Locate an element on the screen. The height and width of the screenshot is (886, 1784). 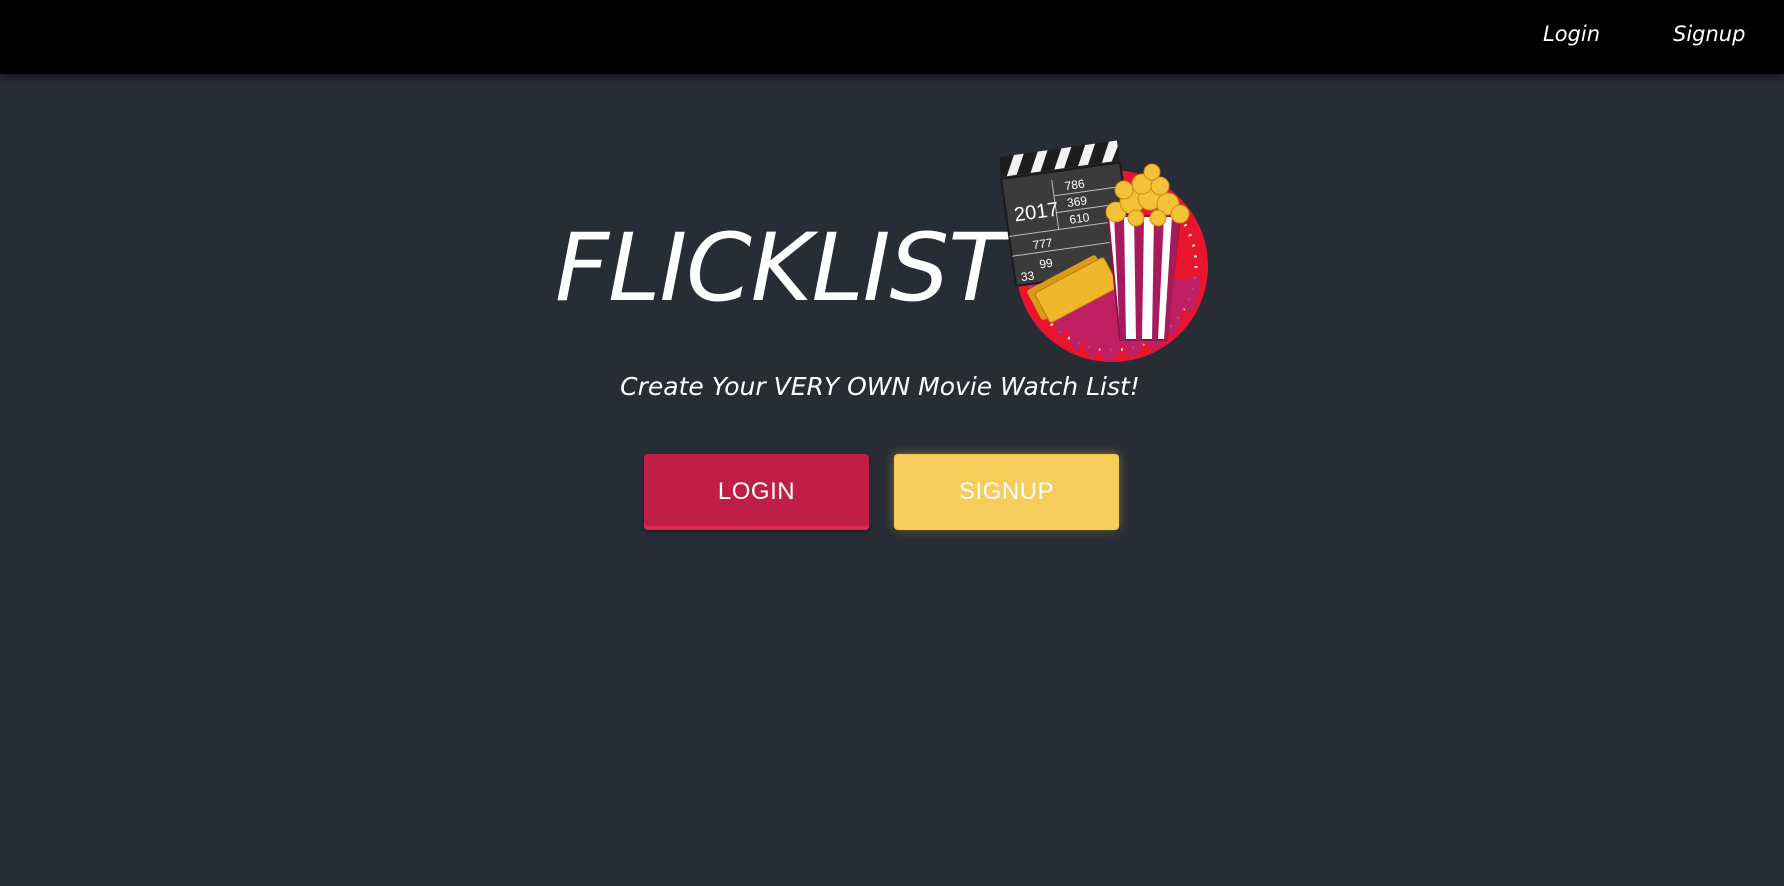
svg-text: 33 is located at coordinates (1027, 276).